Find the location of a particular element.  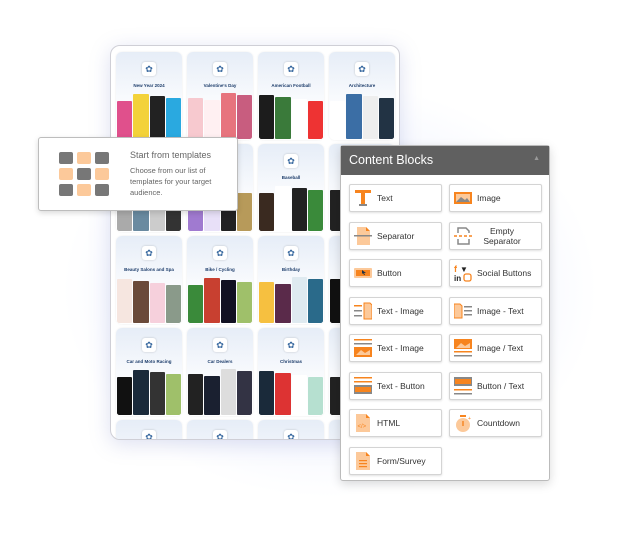

template-card: ✿ Birthday is located at coordinates (291, 280).